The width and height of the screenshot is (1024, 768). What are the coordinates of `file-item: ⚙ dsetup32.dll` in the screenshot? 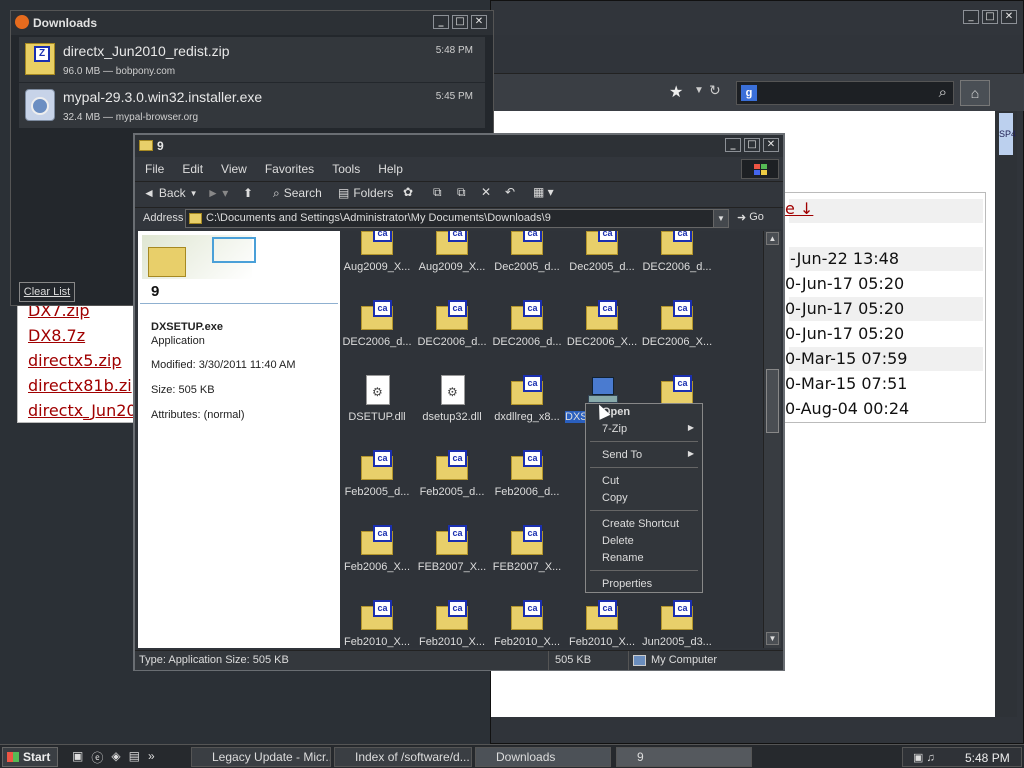 It's located at (452, 410).